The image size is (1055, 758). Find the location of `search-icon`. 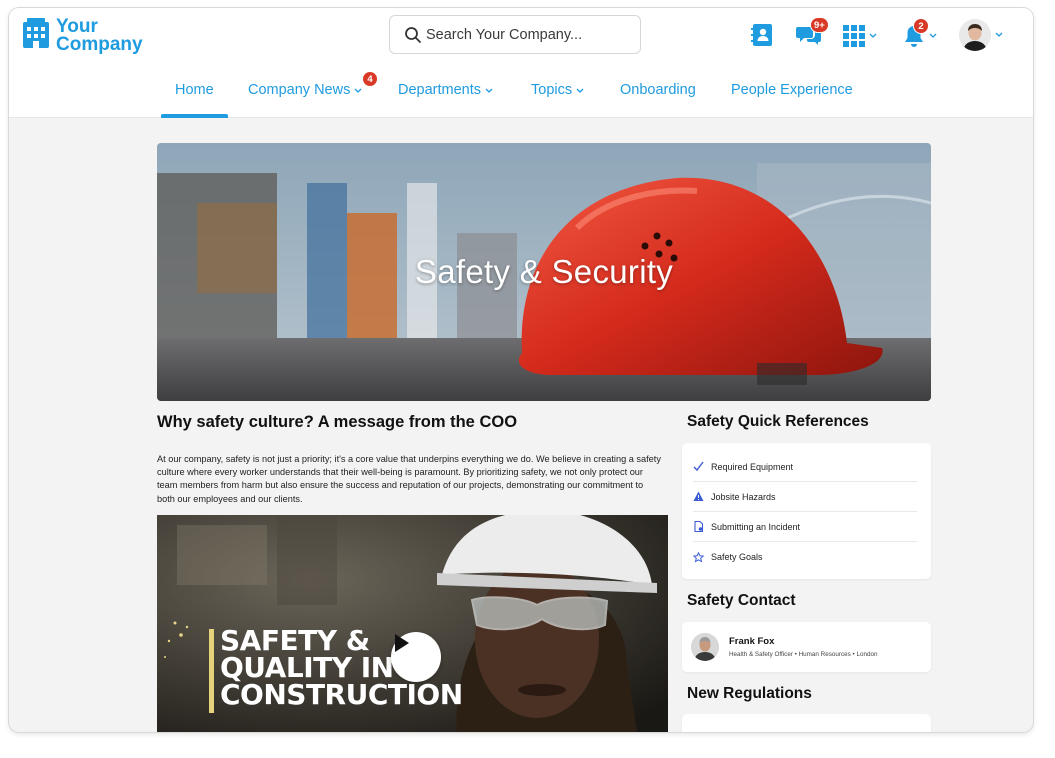

search-icon is located at coordinates (413, 35).